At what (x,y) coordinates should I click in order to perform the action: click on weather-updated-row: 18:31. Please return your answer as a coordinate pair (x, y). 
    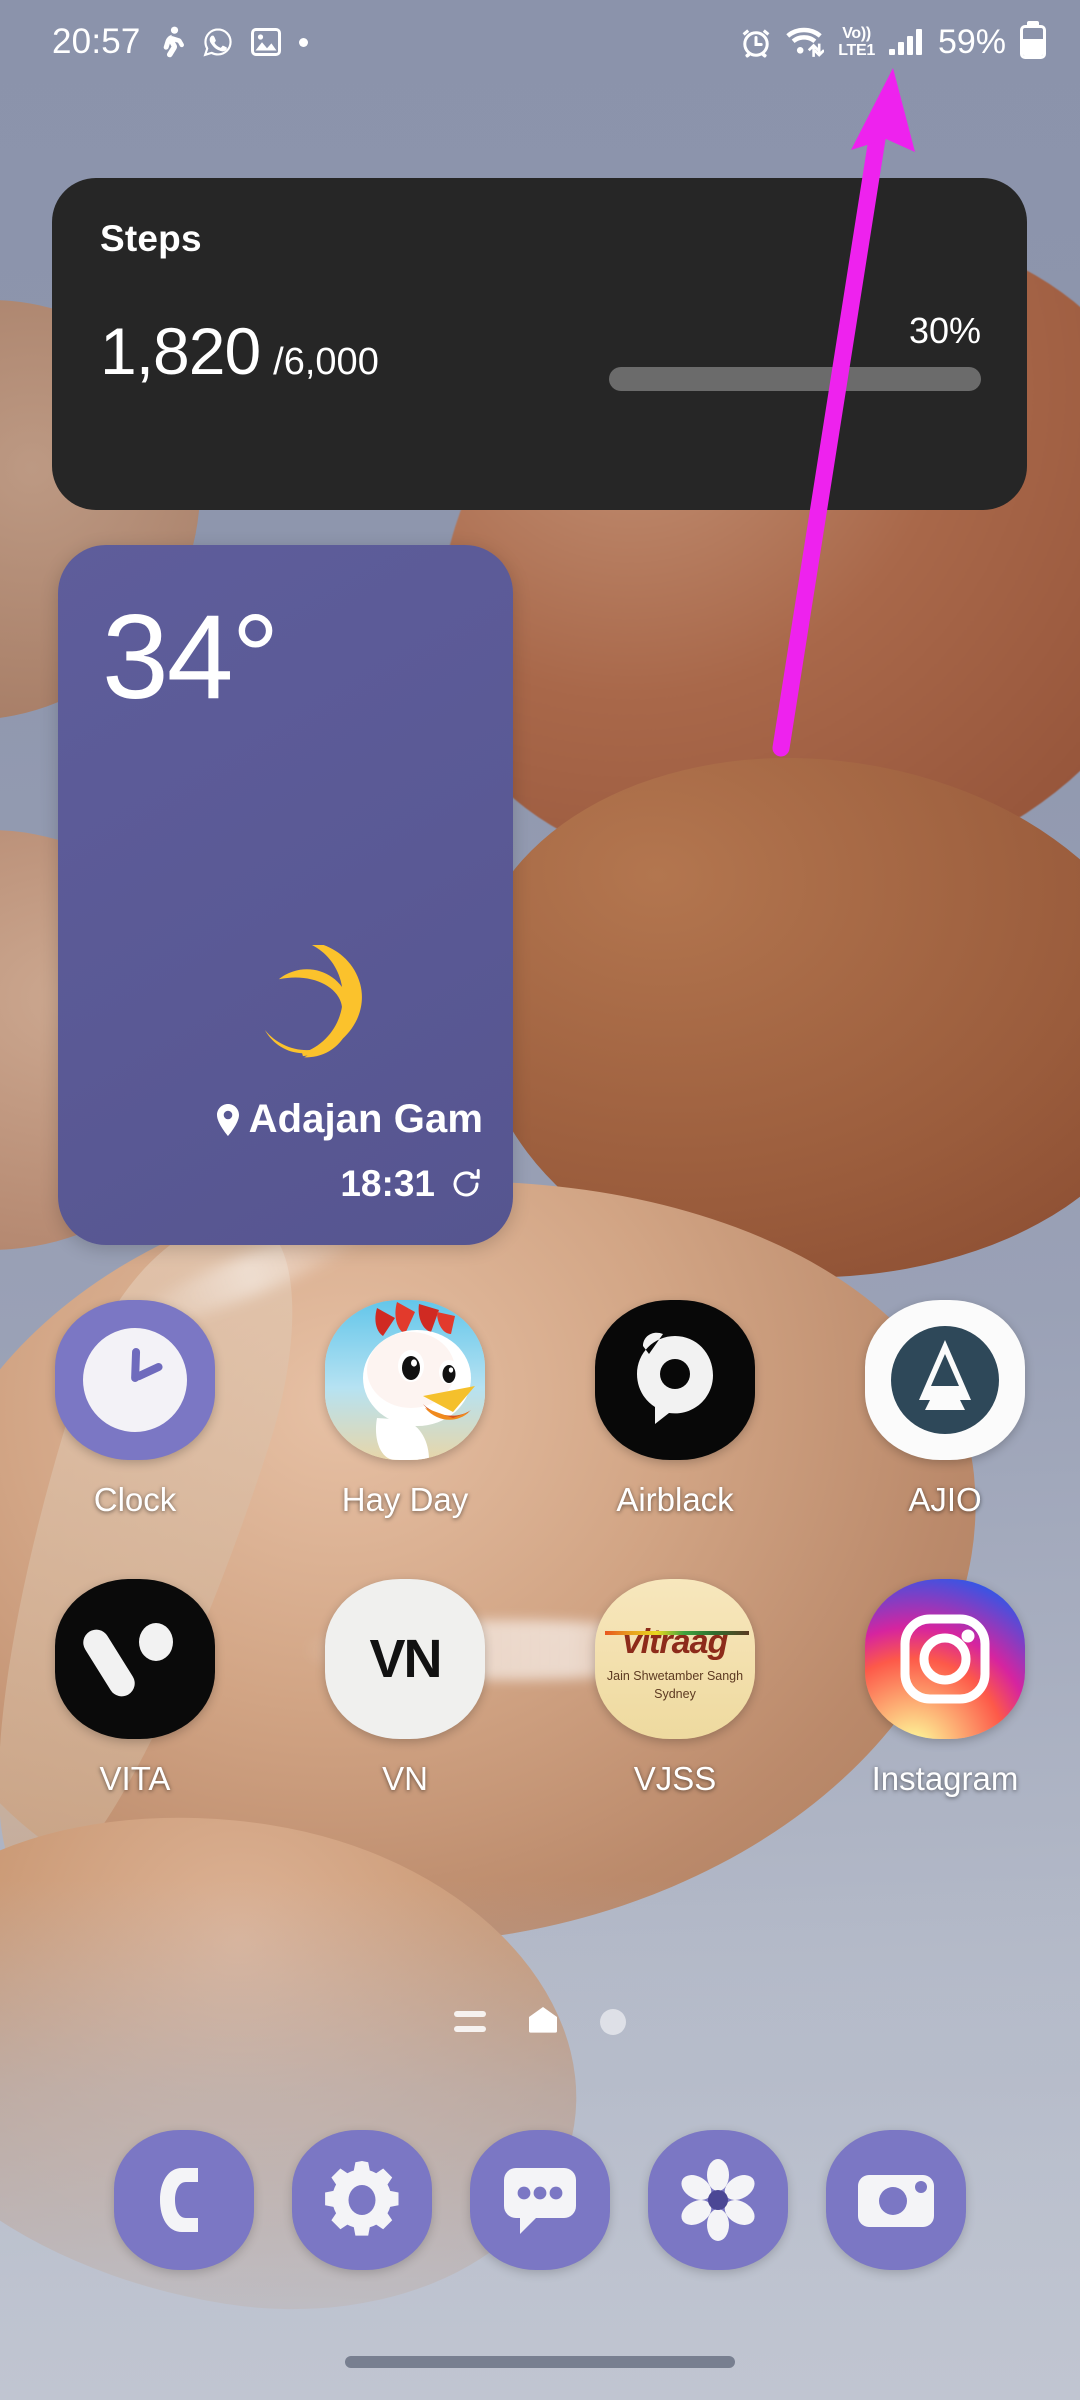
    Looking at the image, I should click on (411, 1184).